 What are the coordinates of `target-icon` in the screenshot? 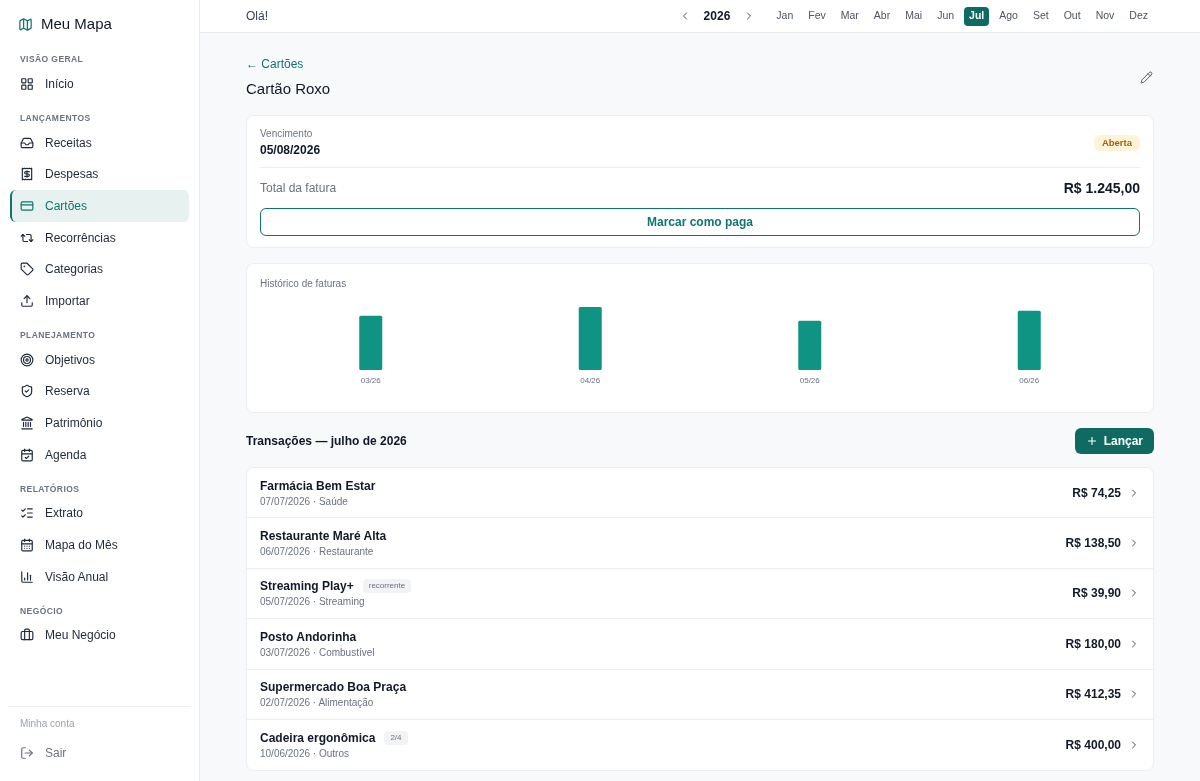 It's located at (27, 359).